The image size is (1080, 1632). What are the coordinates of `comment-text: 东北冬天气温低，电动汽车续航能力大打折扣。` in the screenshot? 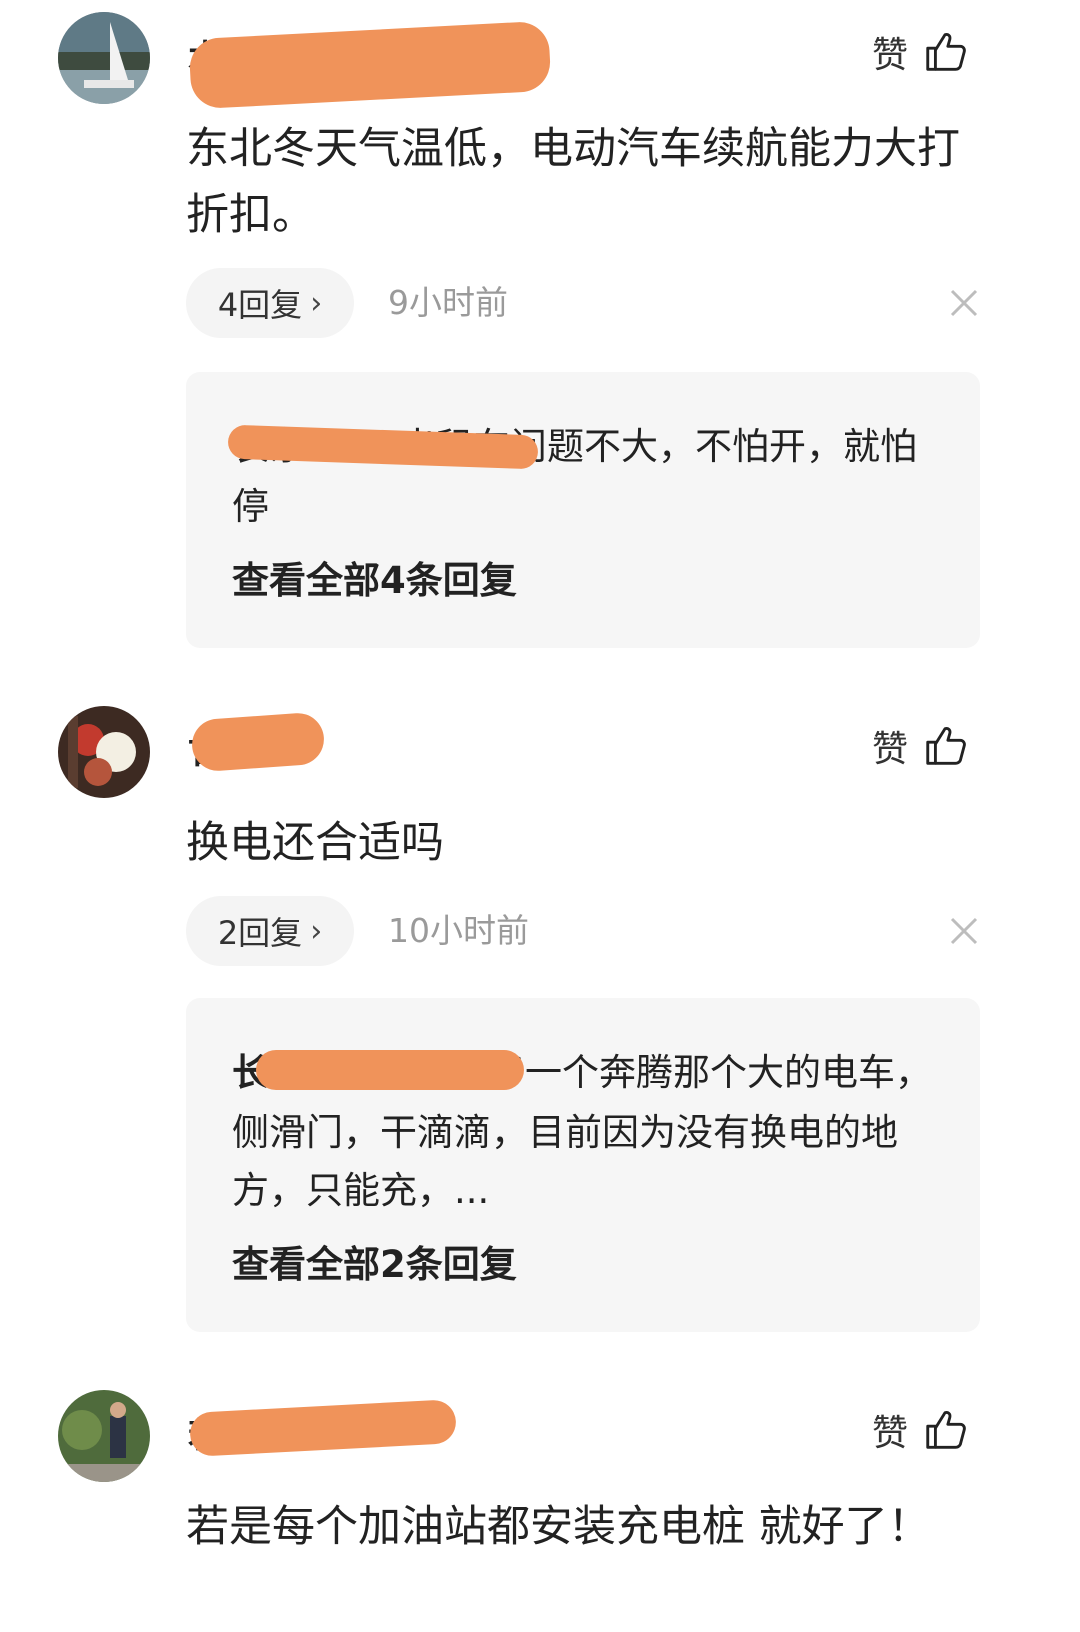 It's located at (573, 182).